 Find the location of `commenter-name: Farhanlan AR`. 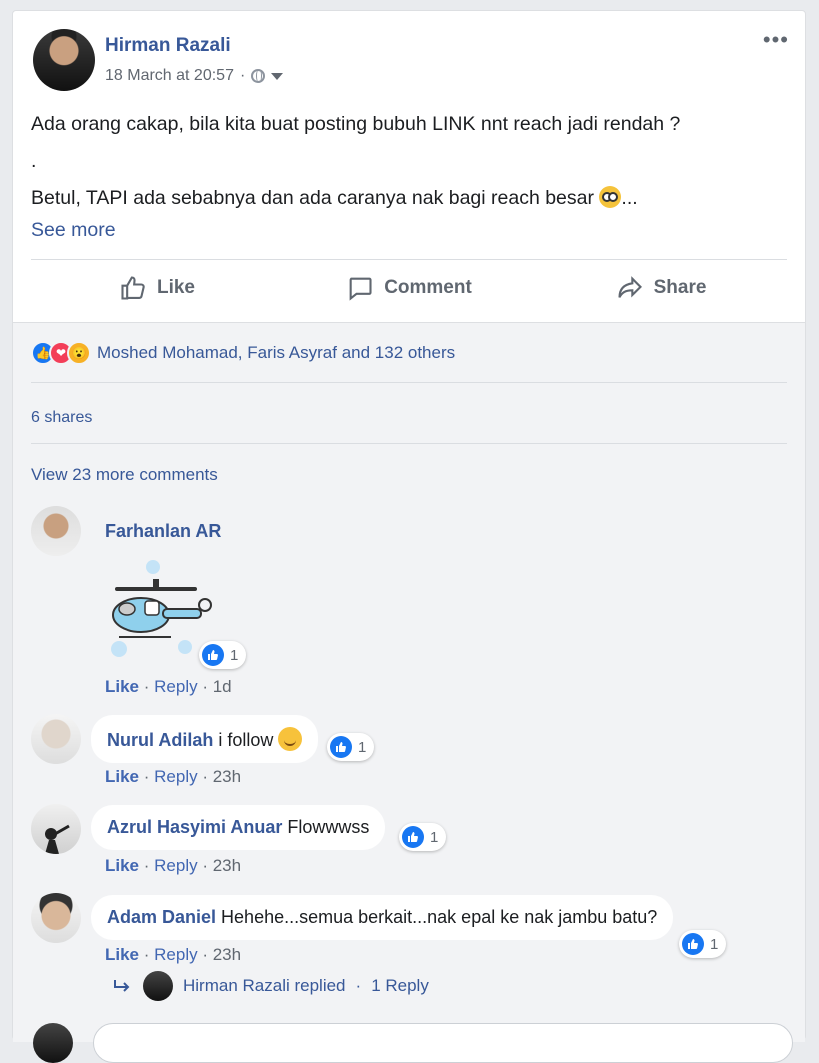

commenter-name: Farhanlan AR is located at coordinates (163, 531).